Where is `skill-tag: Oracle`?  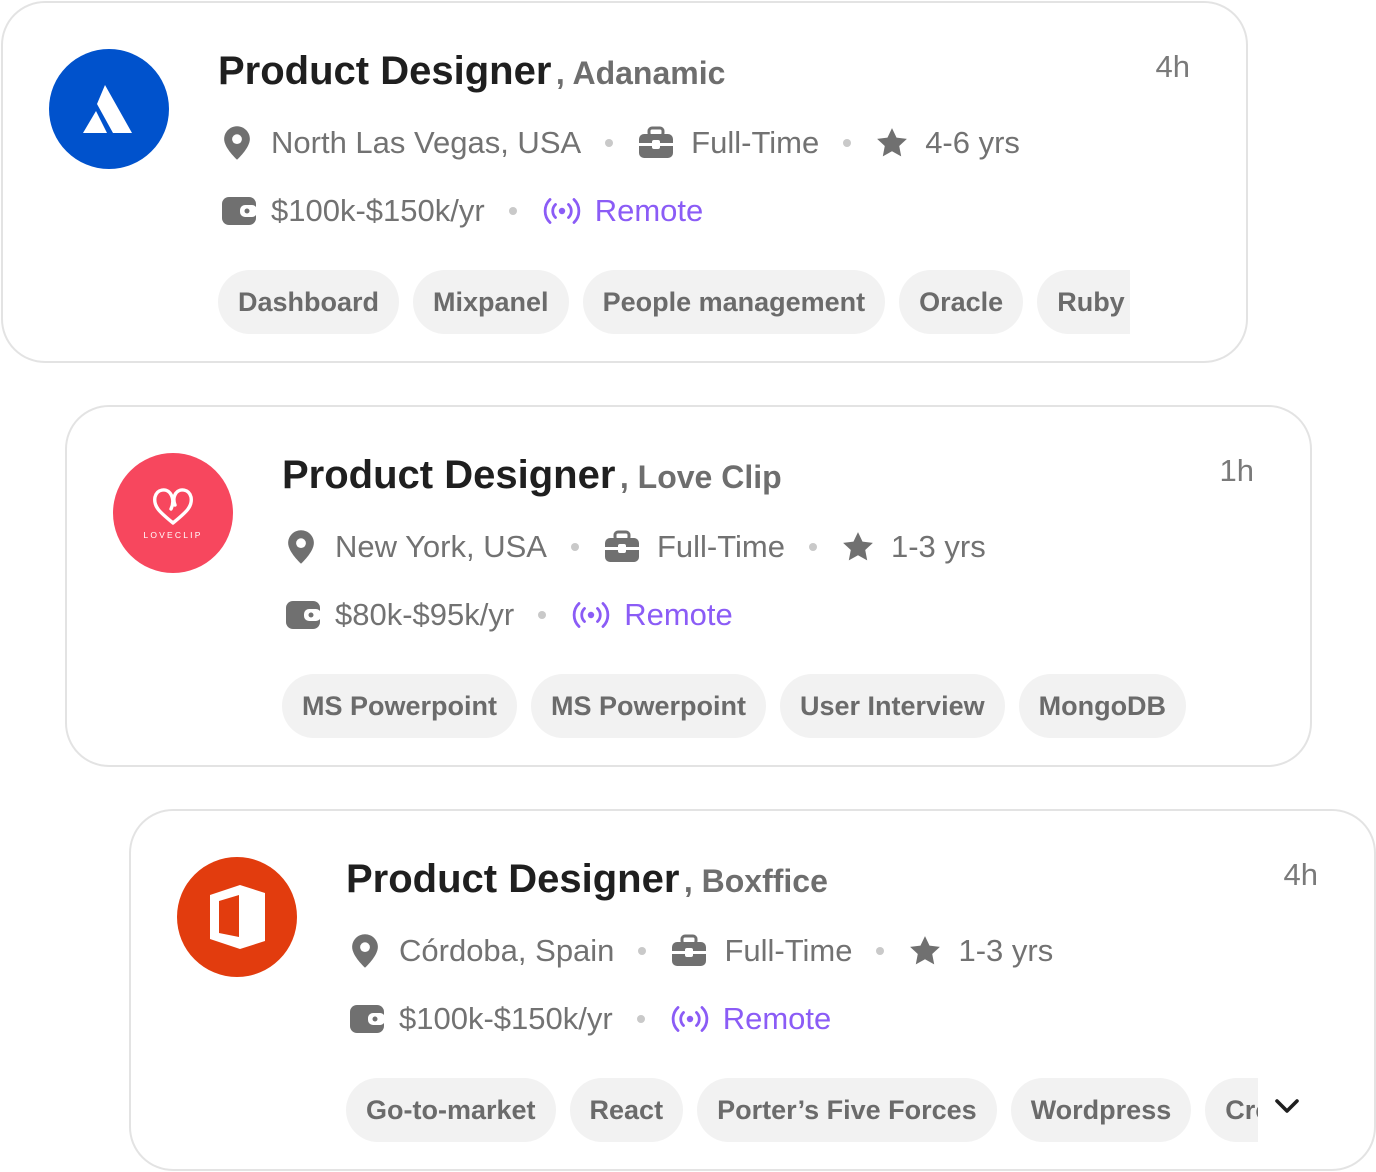
skill-tag: Oracle is located at coordinates (961, 302).